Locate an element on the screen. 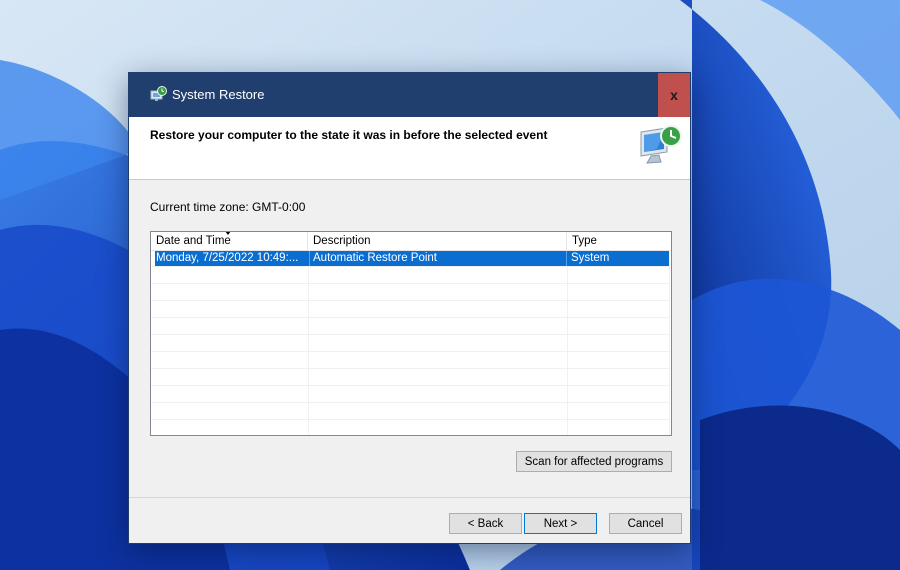  cell-description: Automatic Restore Point is located at coordinates (437, 258).